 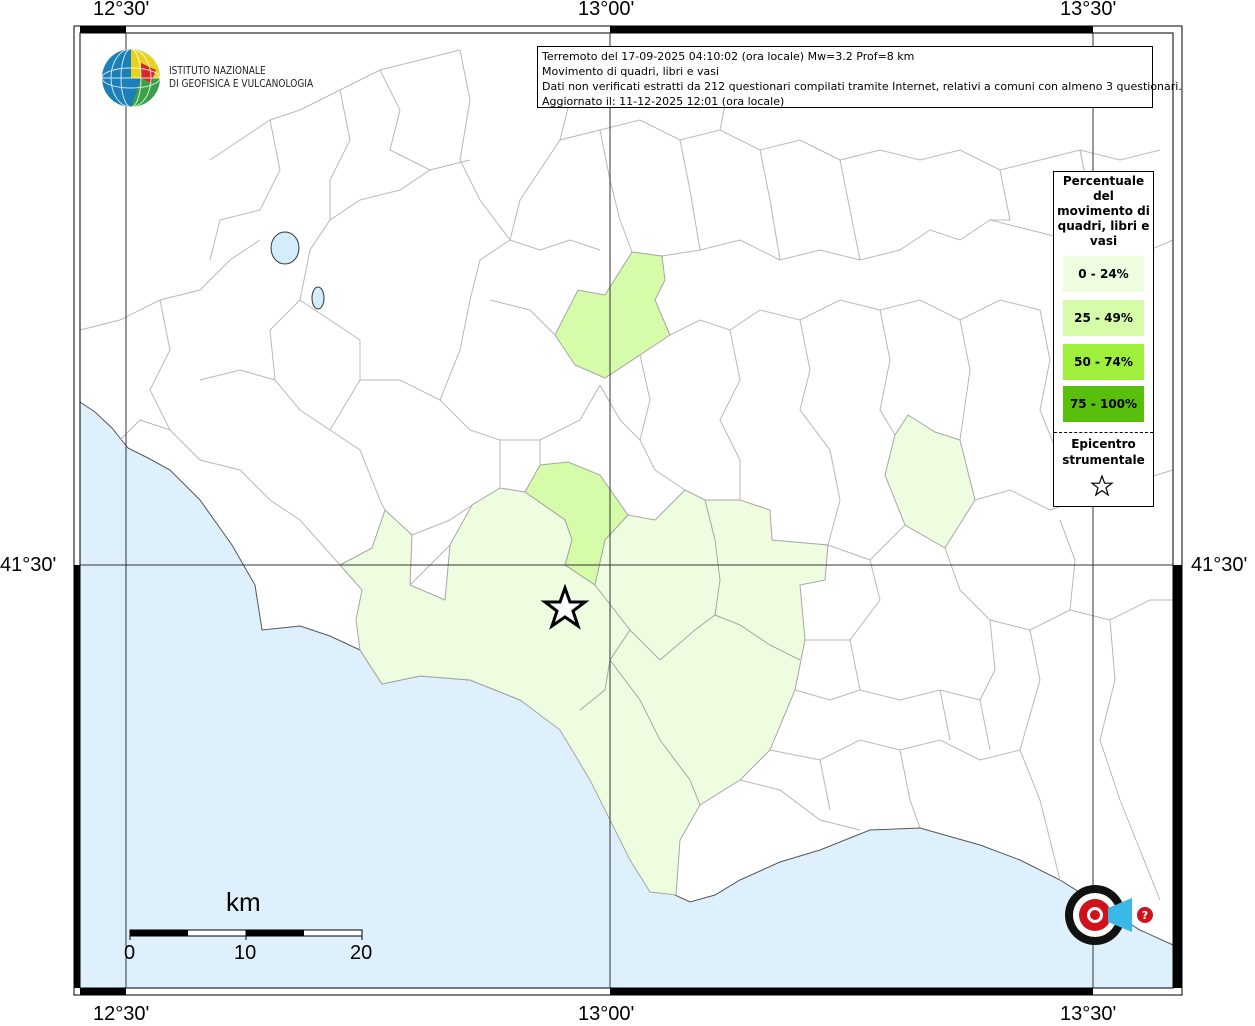 What do you see at coordinates (1103, 432) in the screenshot?
I see `legend-divider` at bounding box center [1103, 432].